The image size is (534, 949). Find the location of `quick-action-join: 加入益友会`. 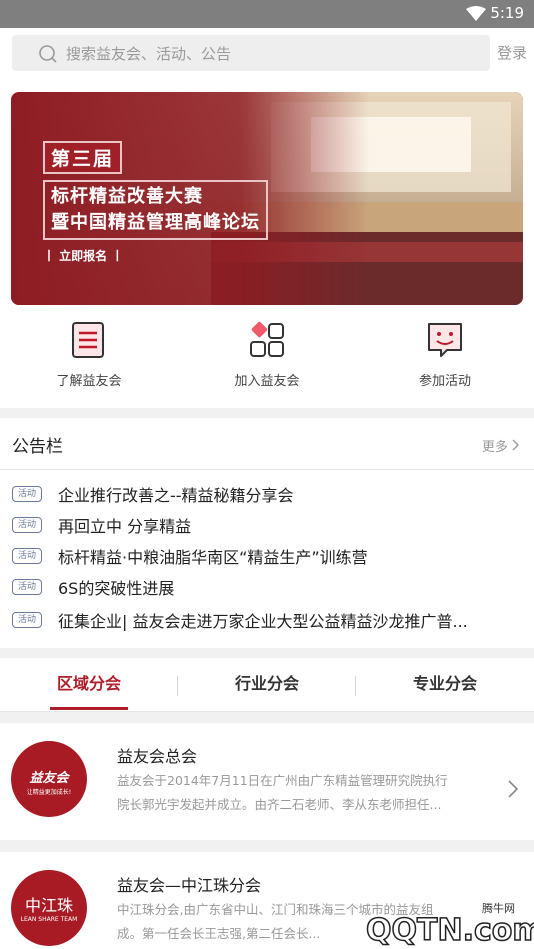

quick-action-join: 加入益友会 is located at coordinates (267, 353).